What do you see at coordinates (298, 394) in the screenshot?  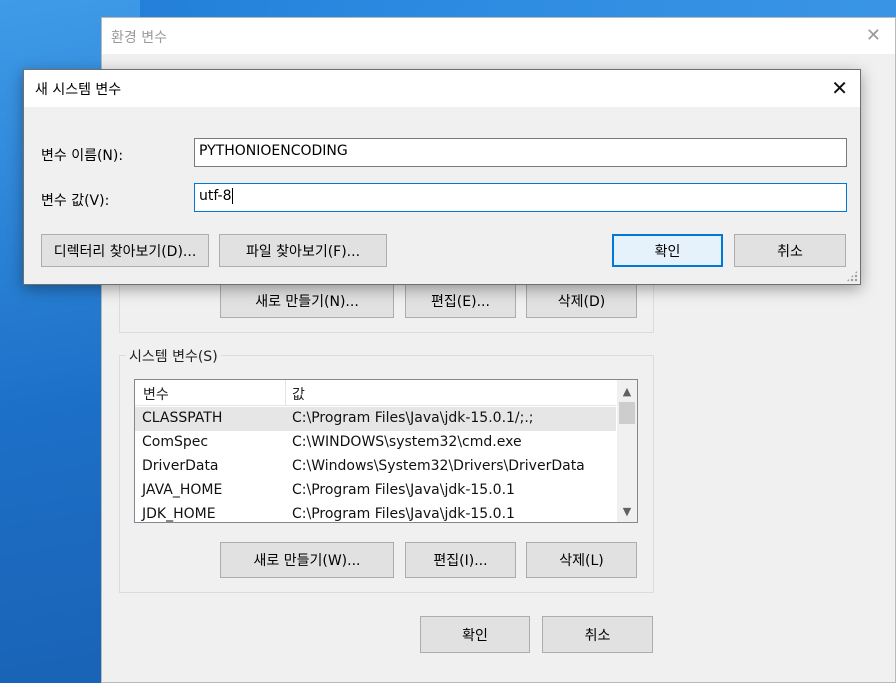 I see `column-header-value: 값` at bounding box center [298, 394].